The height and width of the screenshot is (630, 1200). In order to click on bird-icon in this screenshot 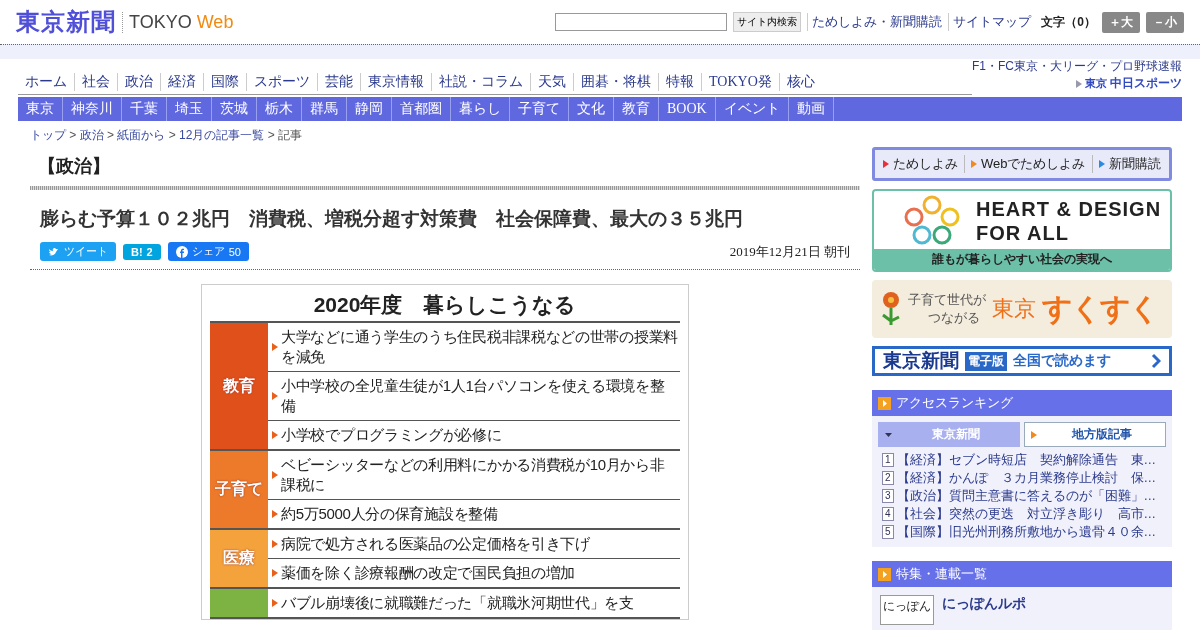, I will do `click(54, 251)`.